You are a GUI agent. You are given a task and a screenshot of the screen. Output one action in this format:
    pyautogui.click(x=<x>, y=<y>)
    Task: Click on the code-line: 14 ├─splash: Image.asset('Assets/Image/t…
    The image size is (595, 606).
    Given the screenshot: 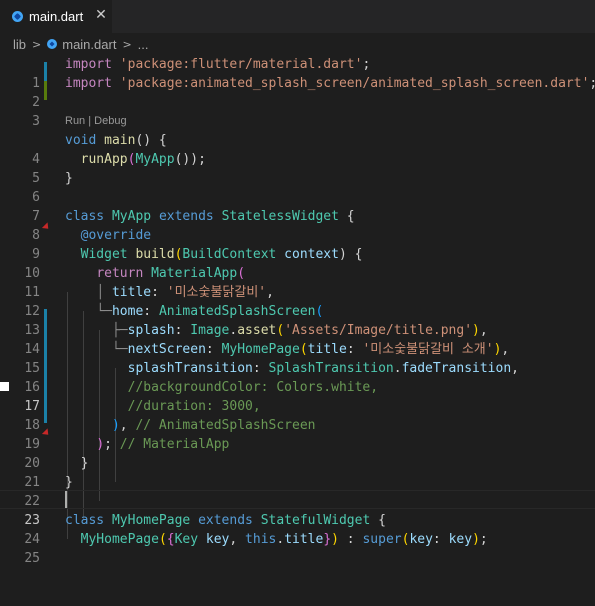 What is the action you would take?
    pyautogui.click(x=297, y=339)
    